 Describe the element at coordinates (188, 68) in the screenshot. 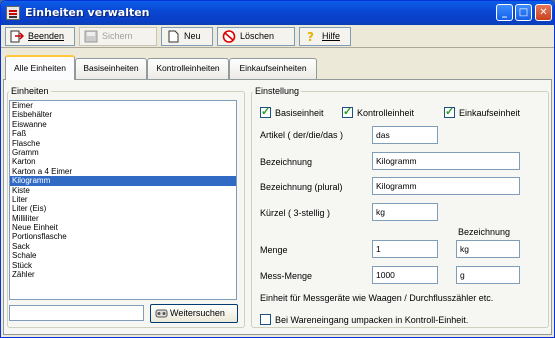

I see `tab-kontrolleinheiten: Kontrolleinheiten` at that location.